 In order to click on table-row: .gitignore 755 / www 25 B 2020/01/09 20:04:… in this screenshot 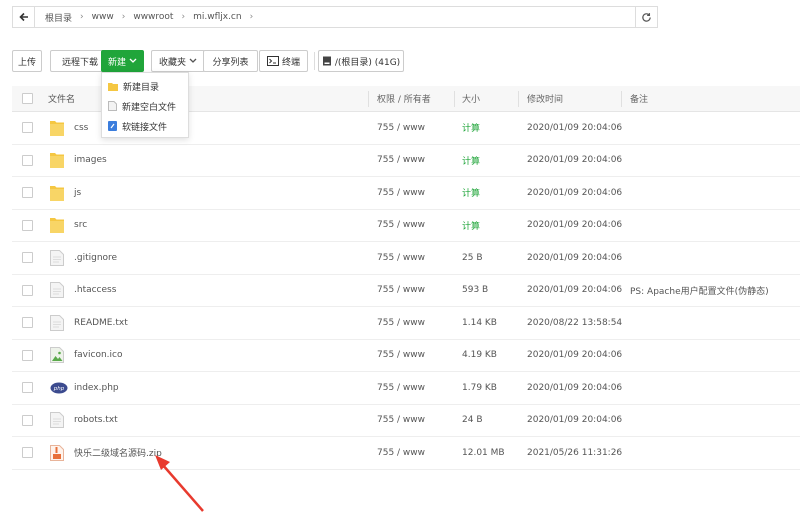, I will do `click(406, 258)`.